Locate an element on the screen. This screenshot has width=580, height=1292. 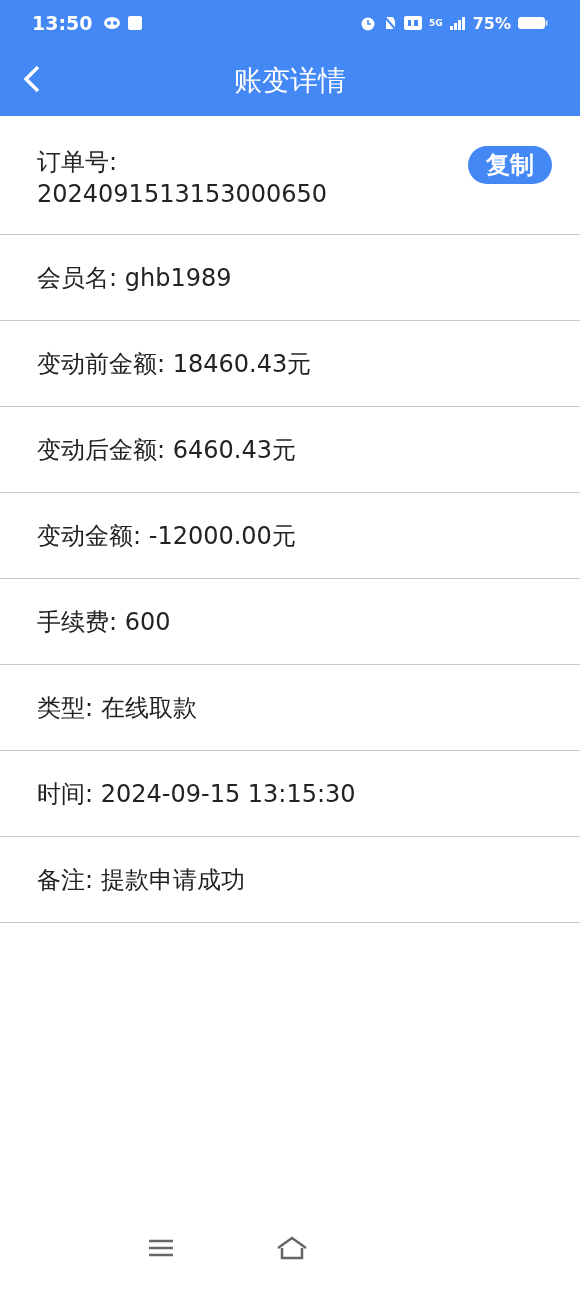
detail-field: 会员名: ghb1989 is located at coordinates (134, 277).